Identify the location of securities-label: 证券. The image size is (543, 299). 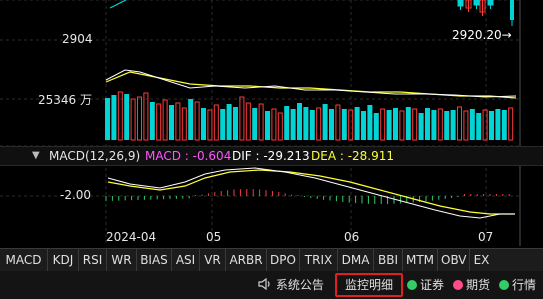
(432, 285).